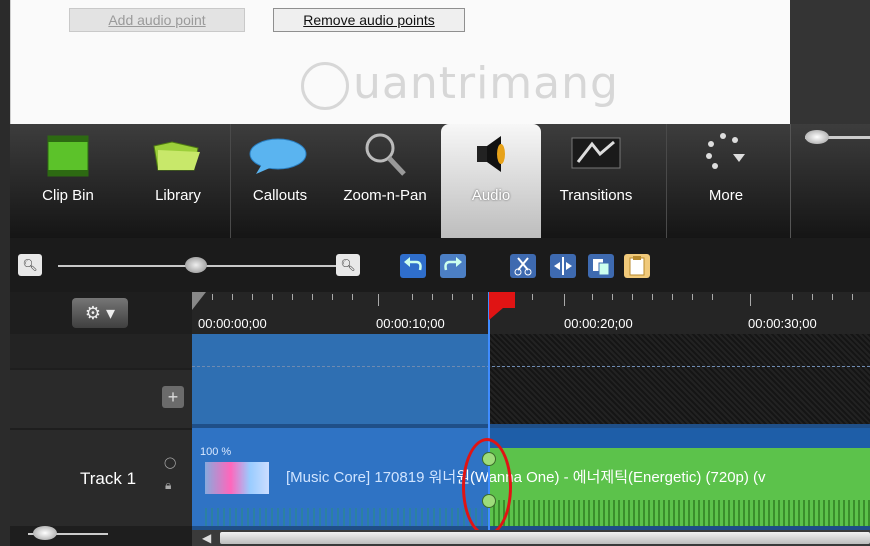  I want to click on watermark-logo: uantrimang, so click(460, 84).